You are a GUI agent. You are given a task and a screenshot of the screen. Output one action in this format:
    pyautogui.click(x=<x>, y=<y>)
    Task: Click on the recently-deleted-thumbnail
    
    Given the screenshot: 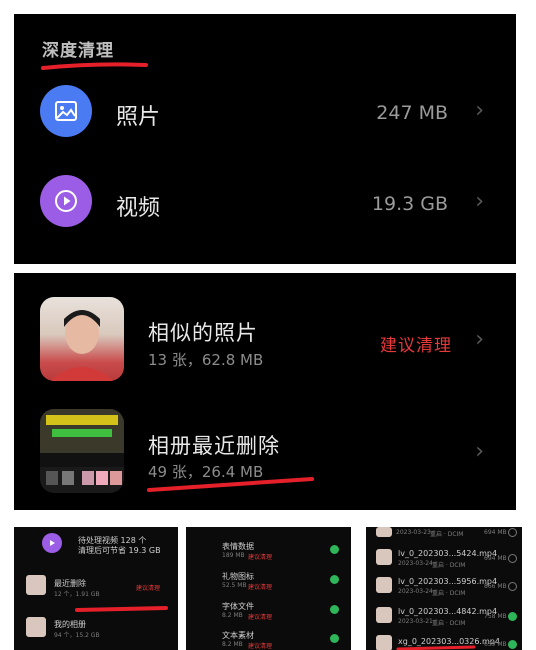 What is the action you would take?
    pyautogui.click(x=82, y=451)
    